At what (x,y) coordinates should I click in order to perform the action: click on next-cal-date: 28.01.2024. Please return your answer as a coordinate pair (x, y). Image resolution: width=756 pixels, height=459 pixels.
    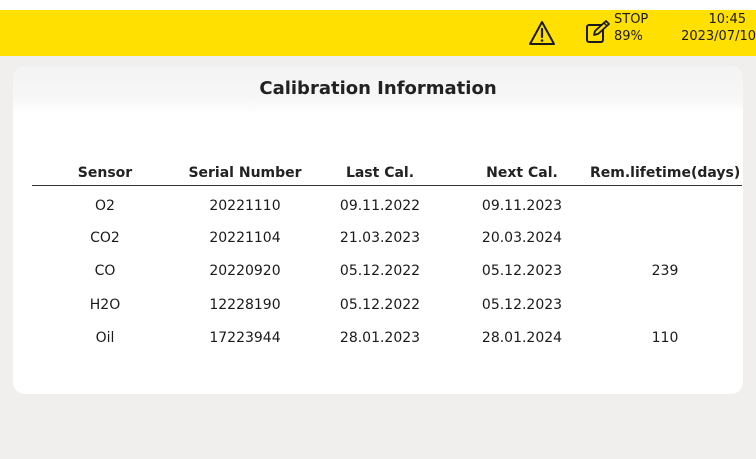
    Looking at the image, I should click on (522, 338).